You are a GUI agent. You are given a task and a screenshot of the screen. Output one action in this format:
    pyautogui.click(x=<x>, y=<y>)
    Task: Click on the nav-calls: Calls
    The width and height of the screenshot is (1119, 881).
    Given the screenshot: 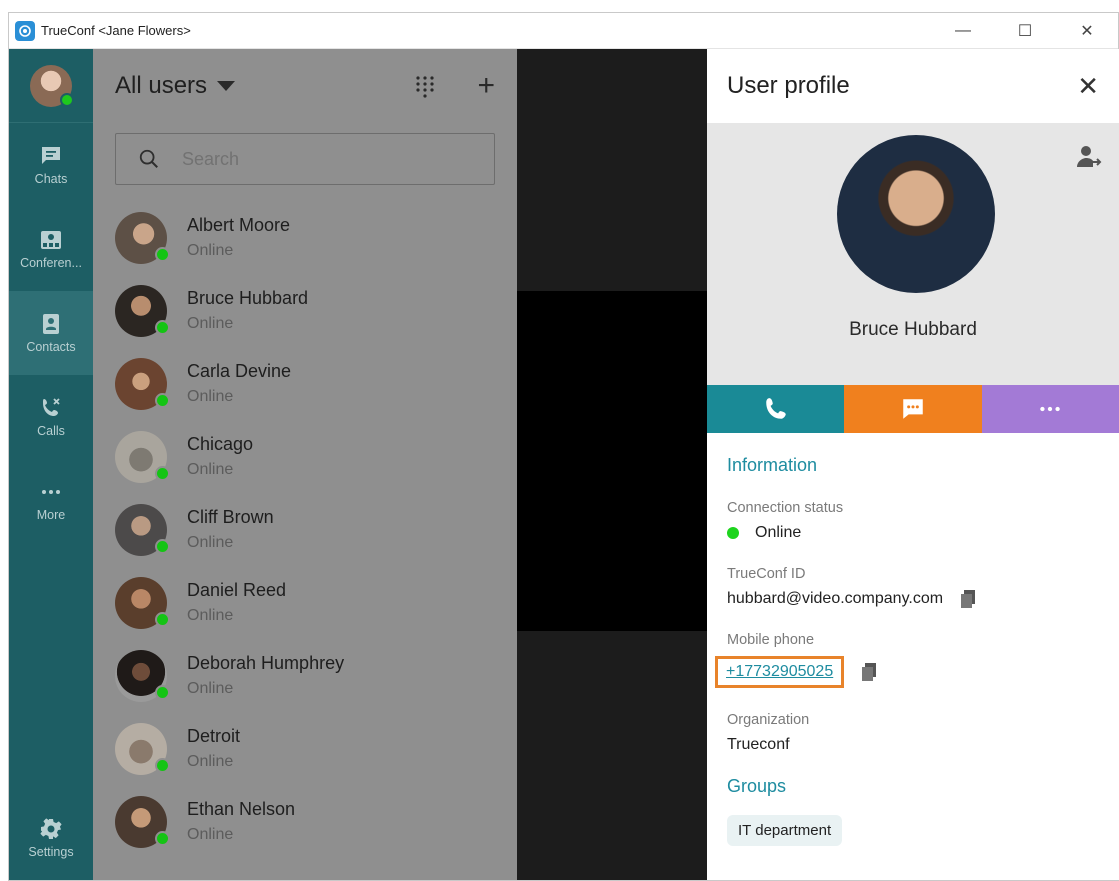 What is the action you would take?
    pyautogui.click(x=51, y=417)
    